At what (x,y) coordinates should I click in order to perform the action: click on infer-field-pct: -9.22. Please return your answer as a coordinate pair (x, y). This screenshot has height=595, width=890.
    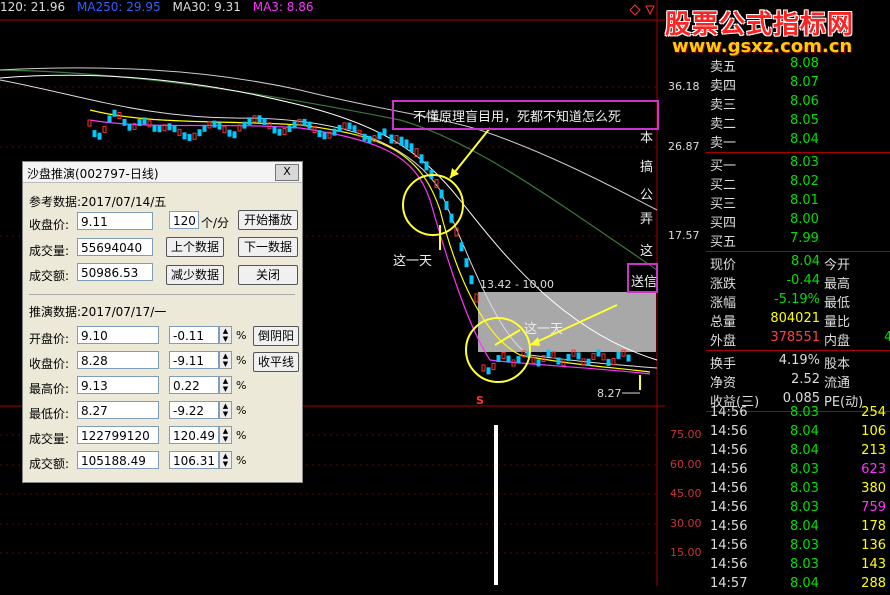
    Looking at the image, I should click on (194, 410).